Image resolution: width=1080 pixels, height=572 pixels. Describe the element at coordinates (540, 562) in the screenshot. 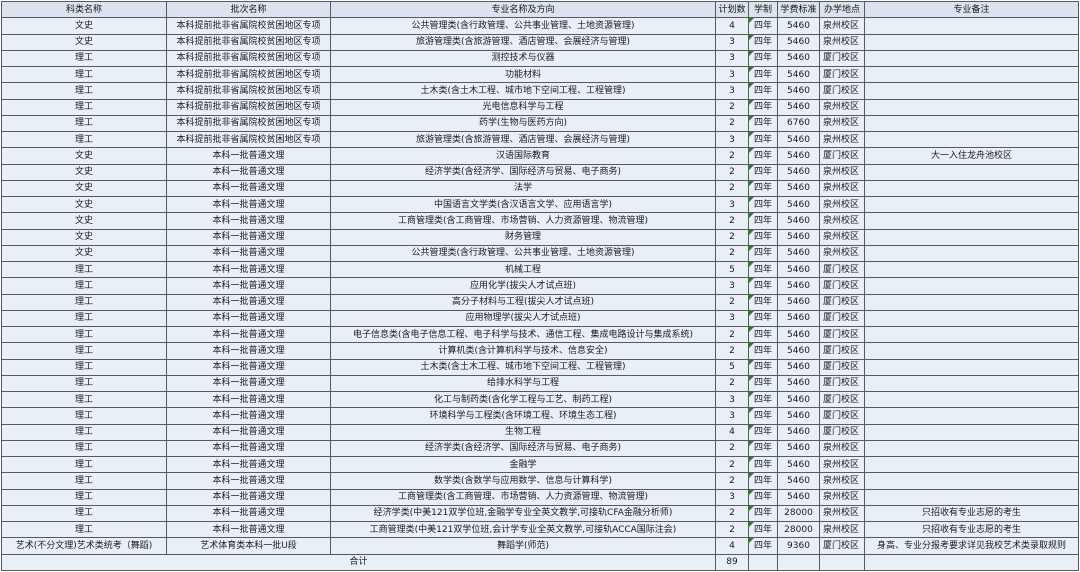

I see `total-row: 合计 89` at that location.